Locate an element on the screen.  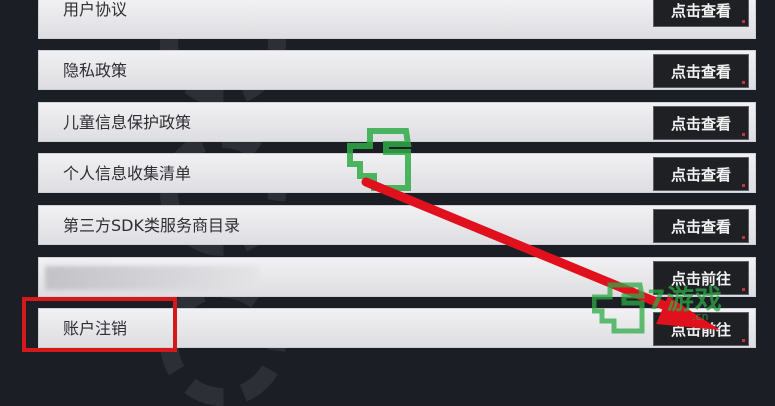
watermark-domain: .cn is located at coordinates (700, 316).